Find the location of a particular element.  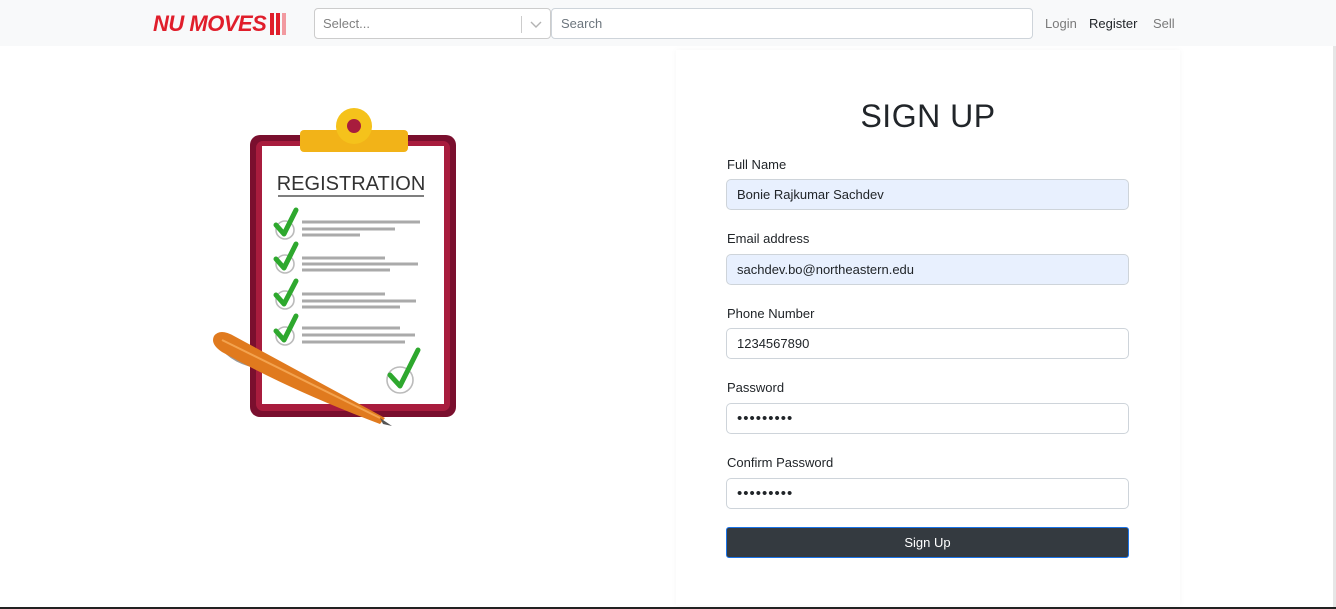

email-input: sachdev.bo@northeastern.edu is located at coordinates (927, 269).